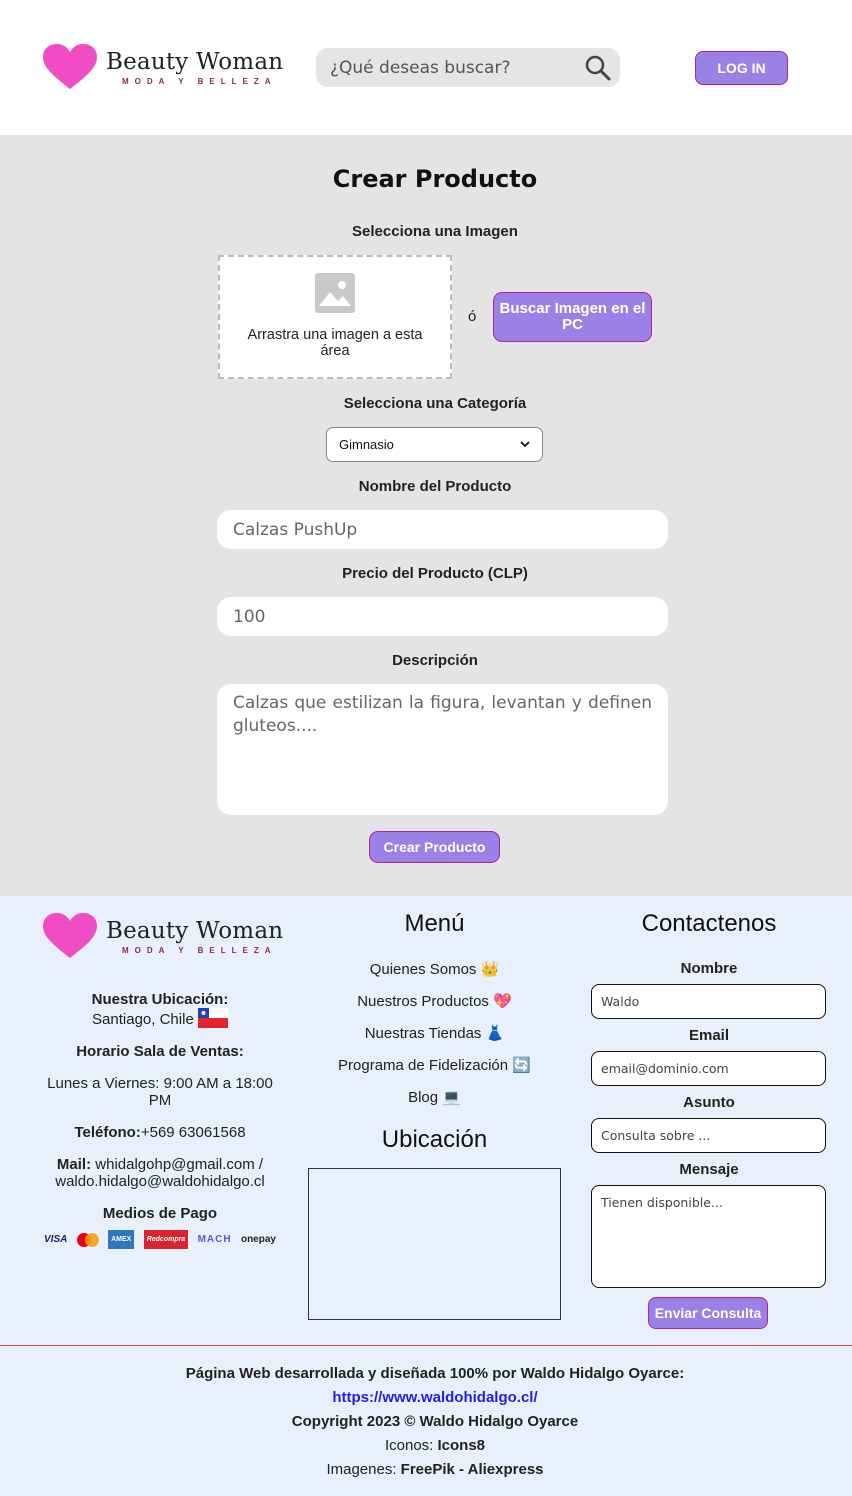  Describe the element at coordinates (709, 1169) in the screenshot. I see `contact-message-label: Mensaje` at that location.